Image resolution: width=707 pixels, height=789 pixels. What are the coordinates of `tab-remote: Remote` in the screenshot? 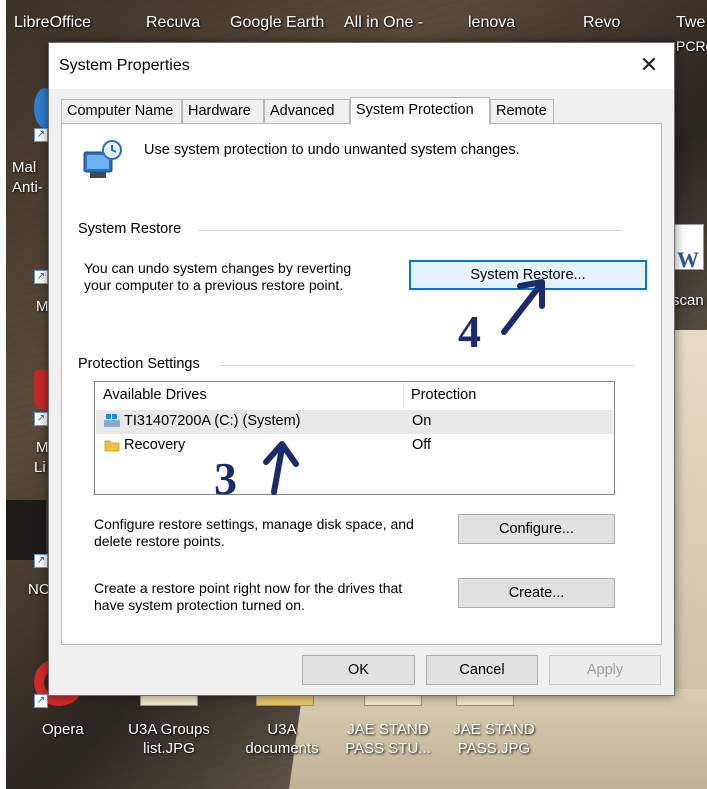 It's located at (522, 111).